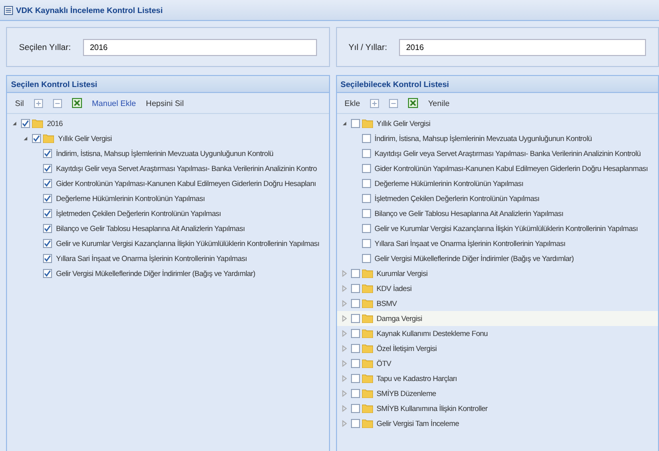 The width and height of the screenshot is (659, 451). Describe the element at coordinates (394, 84) in the screenshot. I see `panel-title: Seçilebilecek Kontrol Listesi` at that location.